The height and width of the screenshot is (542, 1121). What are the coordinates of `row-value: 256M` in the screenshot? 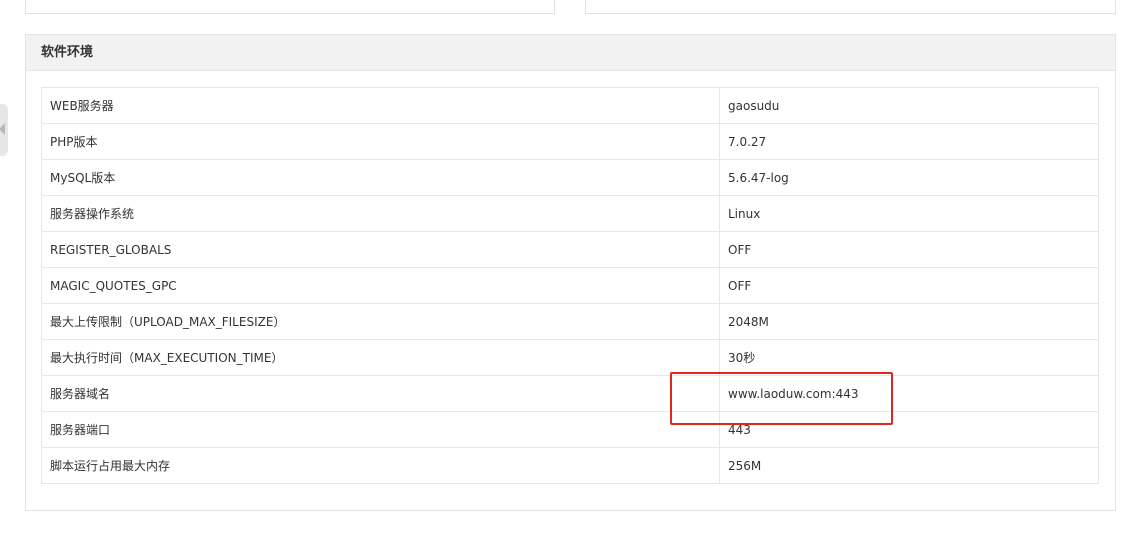 It's located at (909, 465).